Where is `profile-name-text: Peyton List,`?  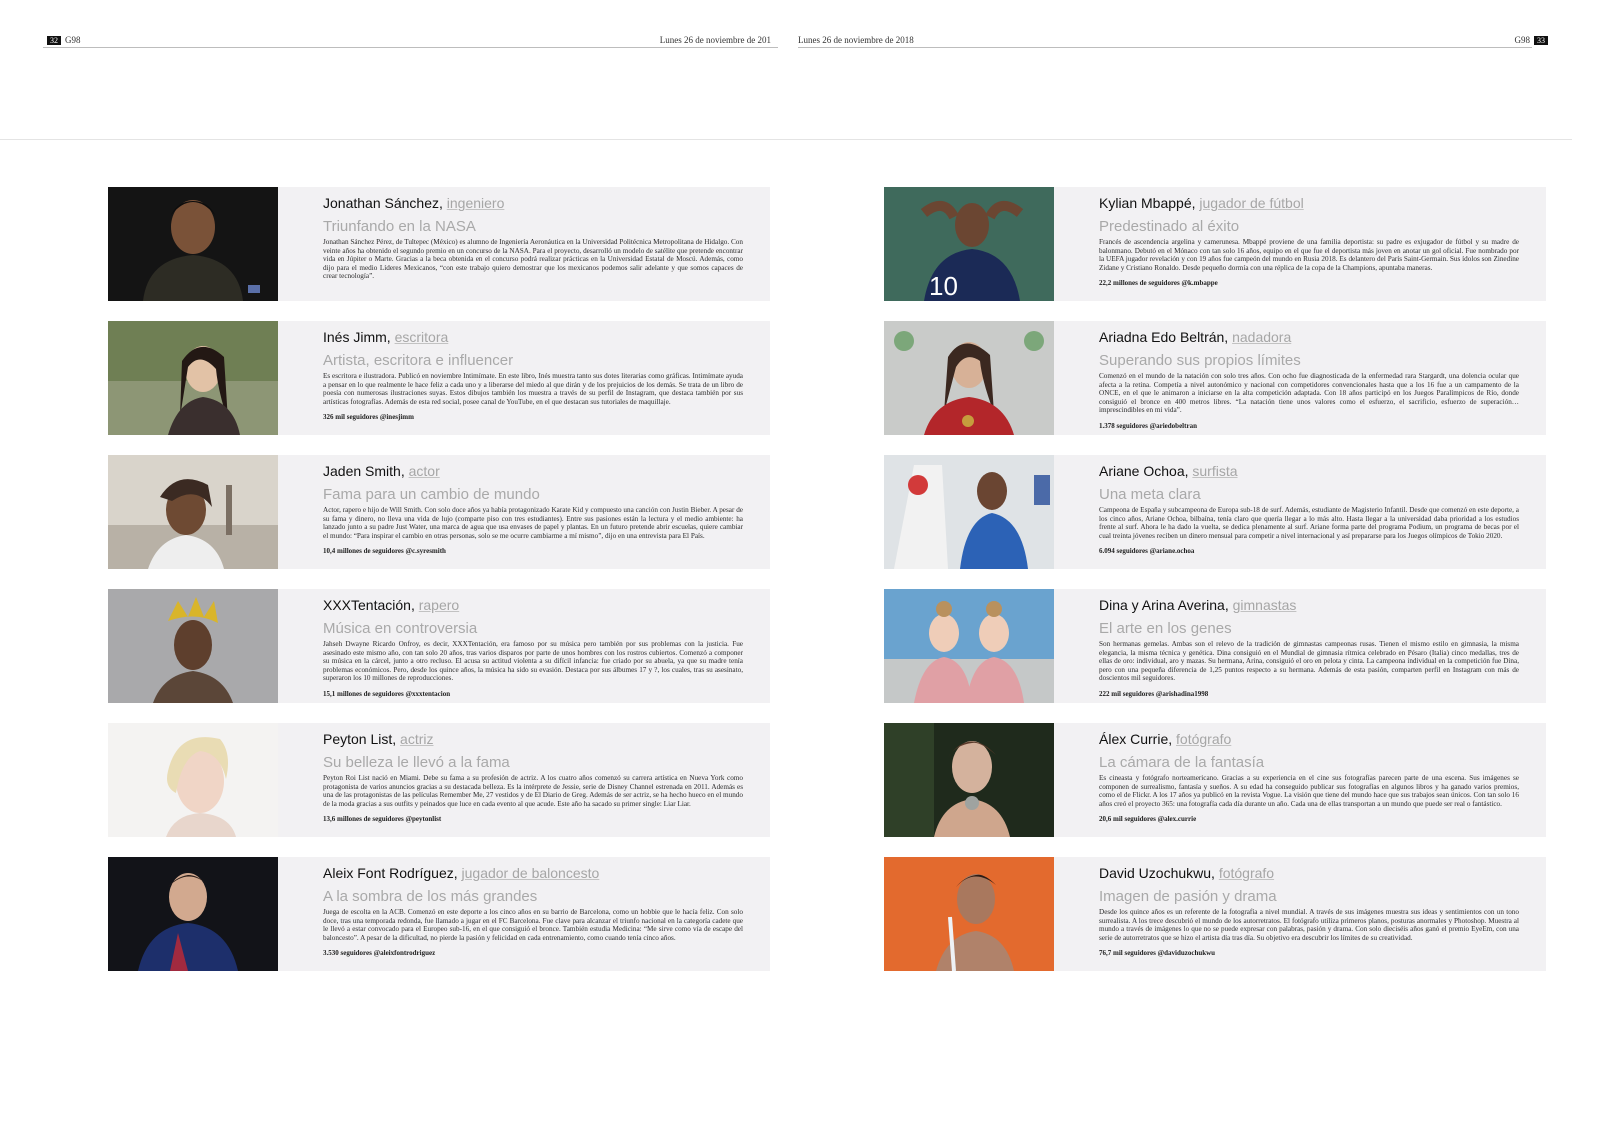
profile-name-text: Peyton List, is located at coordinates (360, 739).